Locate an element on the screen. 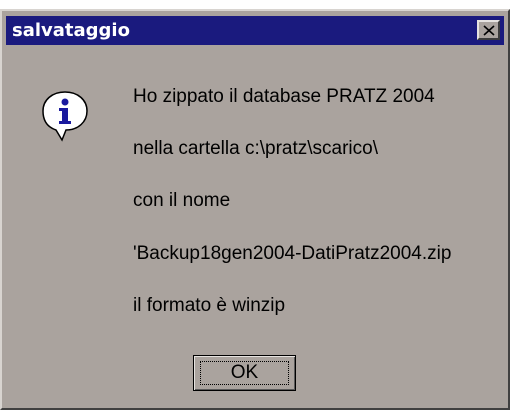 The image size is (510, 410). message-line-4: 'Backup18gen2004-DatiPratz2004.zip is located at coordinates (292, 253).